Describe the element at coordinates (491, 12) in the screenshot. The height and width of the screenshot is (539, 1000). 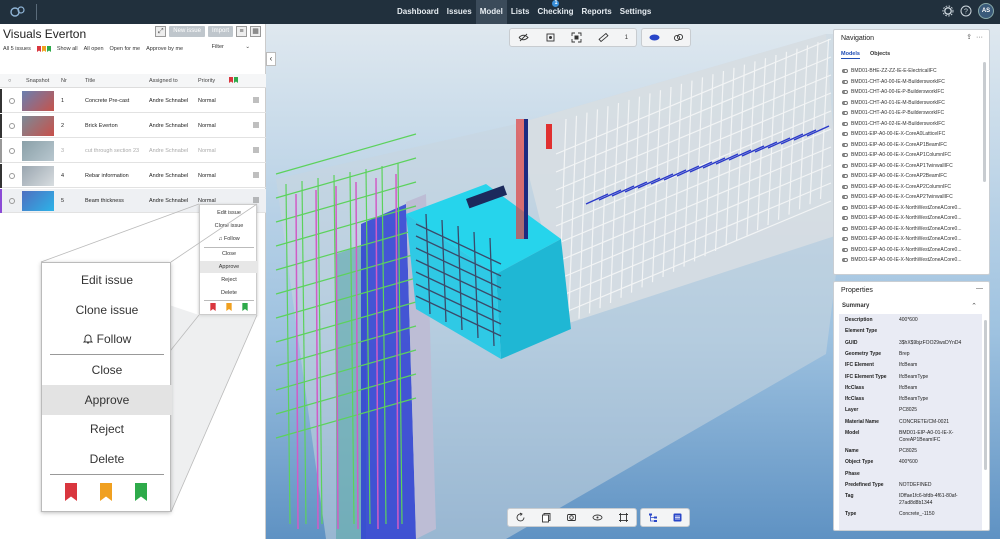
I see `nav-model: Model` at that location.